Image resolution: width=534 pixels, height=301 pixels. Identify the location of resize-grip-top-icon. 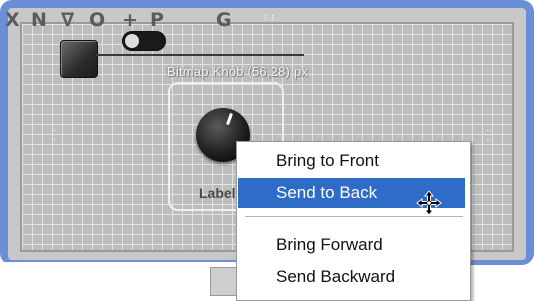
(269, 17).